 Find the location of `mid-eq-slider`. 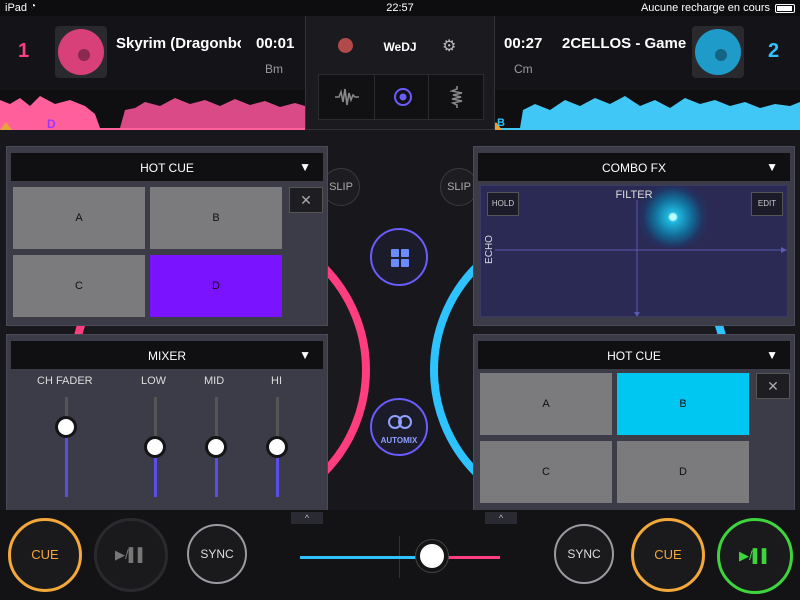

mid-eq-slider is located at coordinates (216, 447).